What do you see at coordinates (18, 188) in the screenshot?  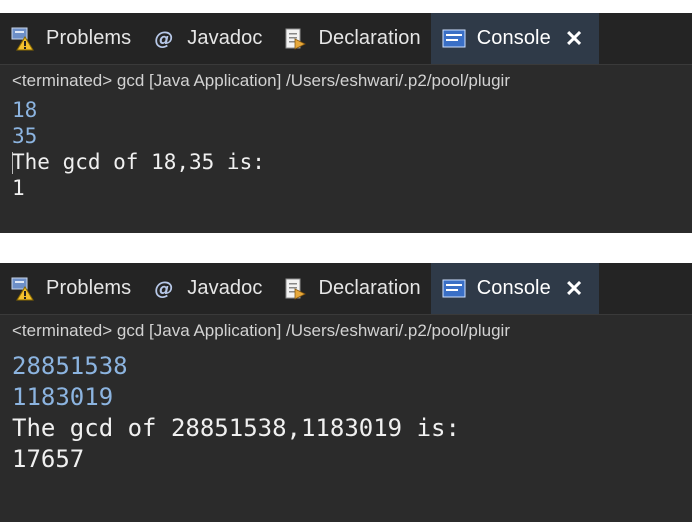 I see `console-line: 1` at bounding box center [18, 188].